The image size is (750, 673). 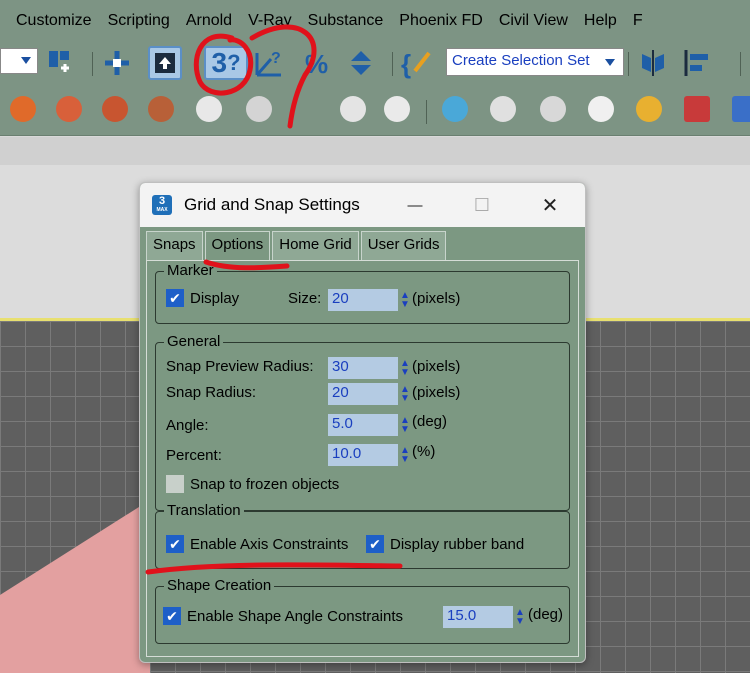 I want to click on marker-group: Marker ✔ Display Size: 20 ▲ ▼ (pixels), so click(x=362, y=293).